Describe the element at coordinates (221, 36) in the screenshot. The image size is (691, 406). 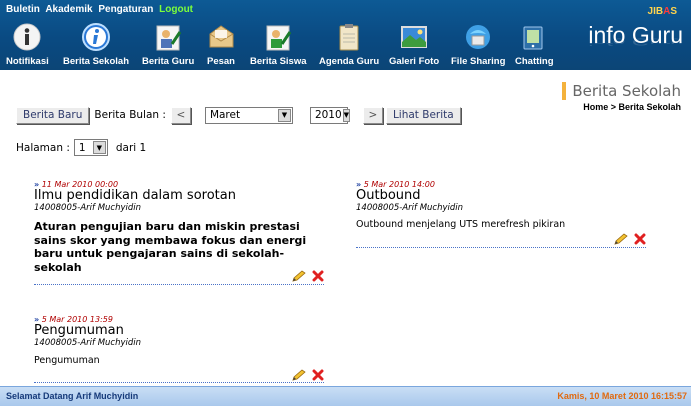
I see `envelope-icon` at that location.